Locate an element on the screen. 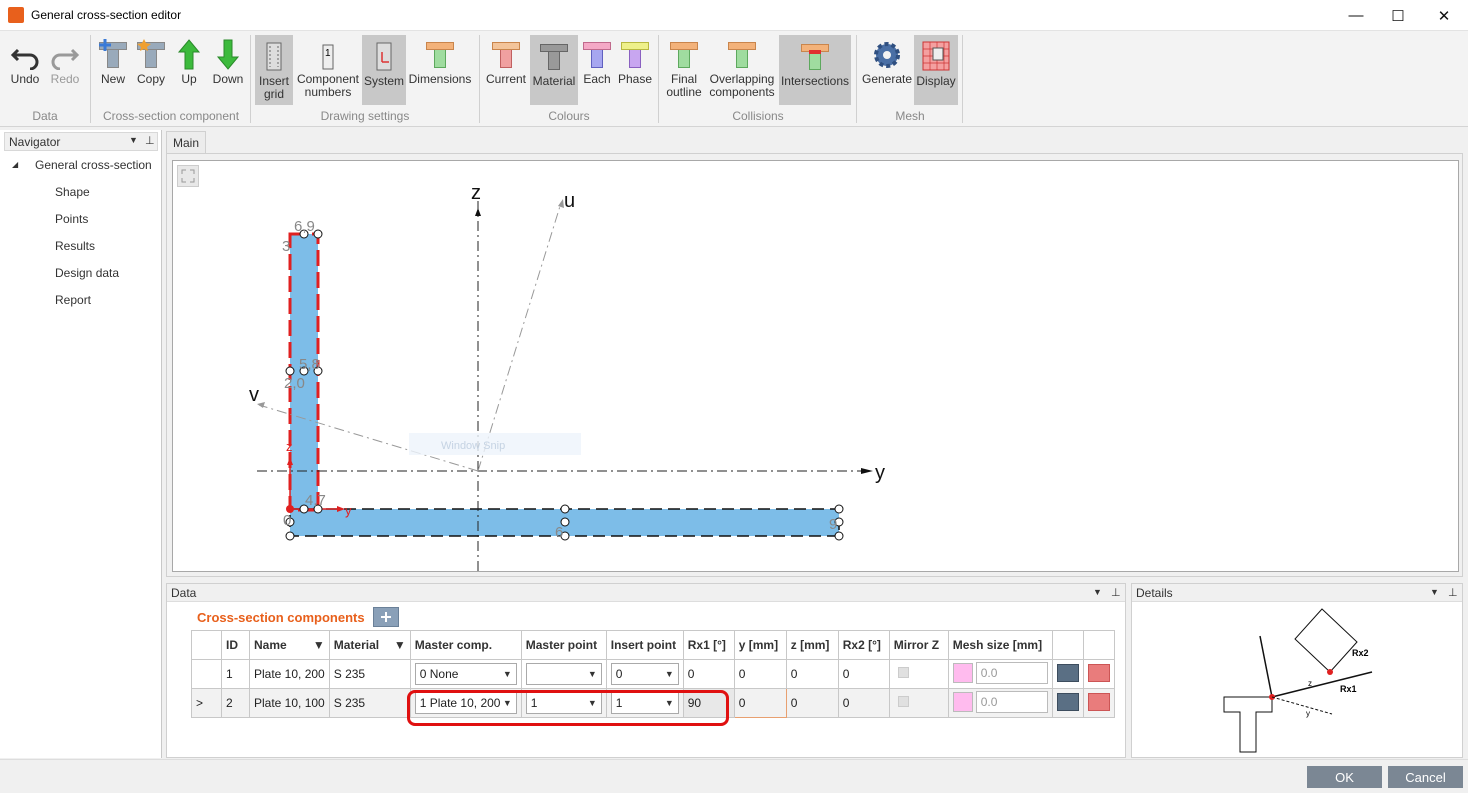 The height and width of the screenshot is (793, 1468). cell-name: Plate 10, 100 is located at coordinates (289, 703).